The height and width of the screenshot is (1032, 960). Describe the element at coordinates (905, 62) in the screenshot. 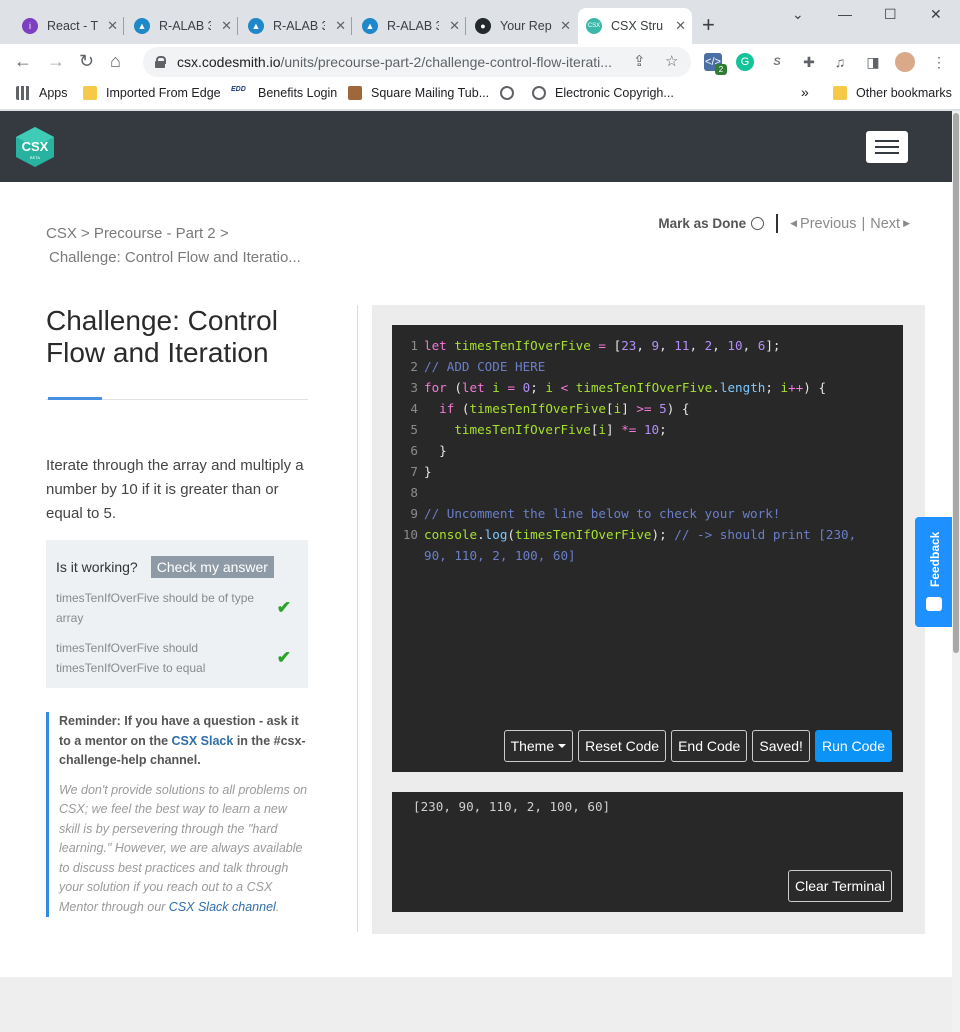

I see `profile-avatar` at that location.